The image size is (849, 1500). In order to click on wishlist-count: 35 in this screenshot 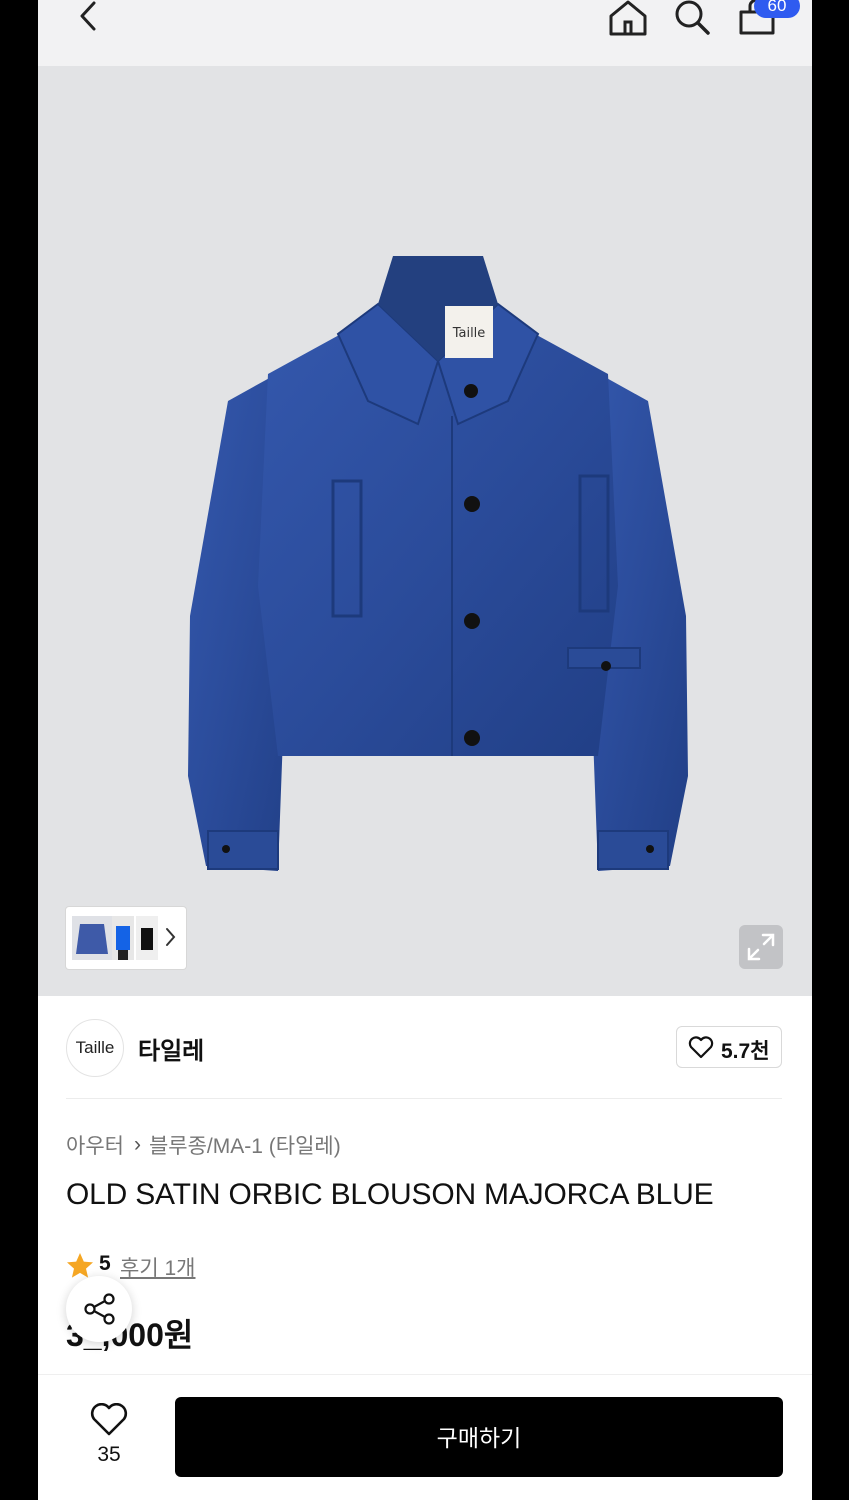, I will do `click(109, 1454)`.